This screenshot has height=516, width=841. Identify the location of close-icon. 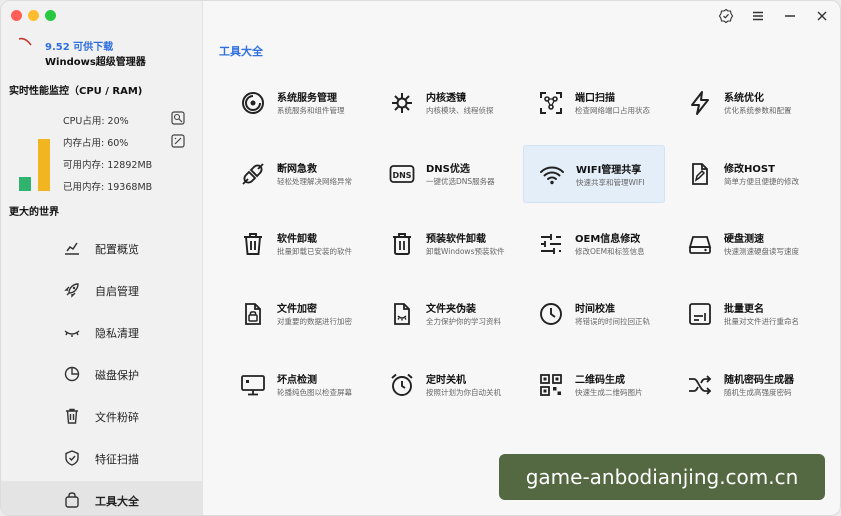
(822, 16).